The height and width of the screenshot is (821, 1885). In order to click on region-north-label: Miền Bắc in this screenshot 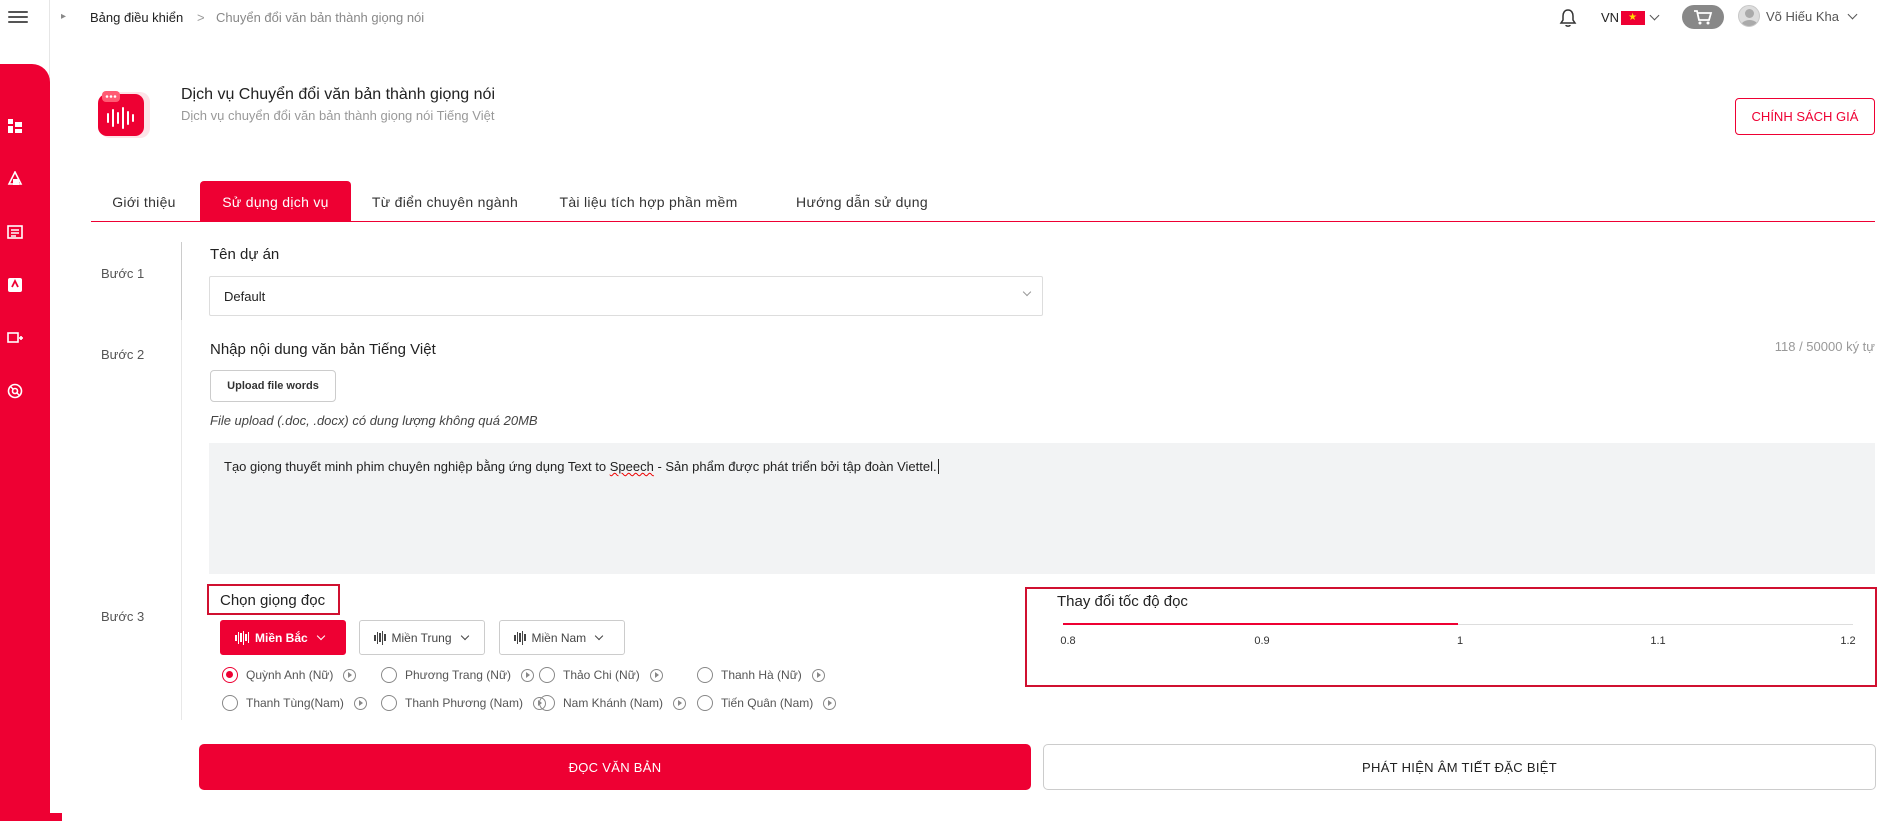, I will do `click(281, 637)`.